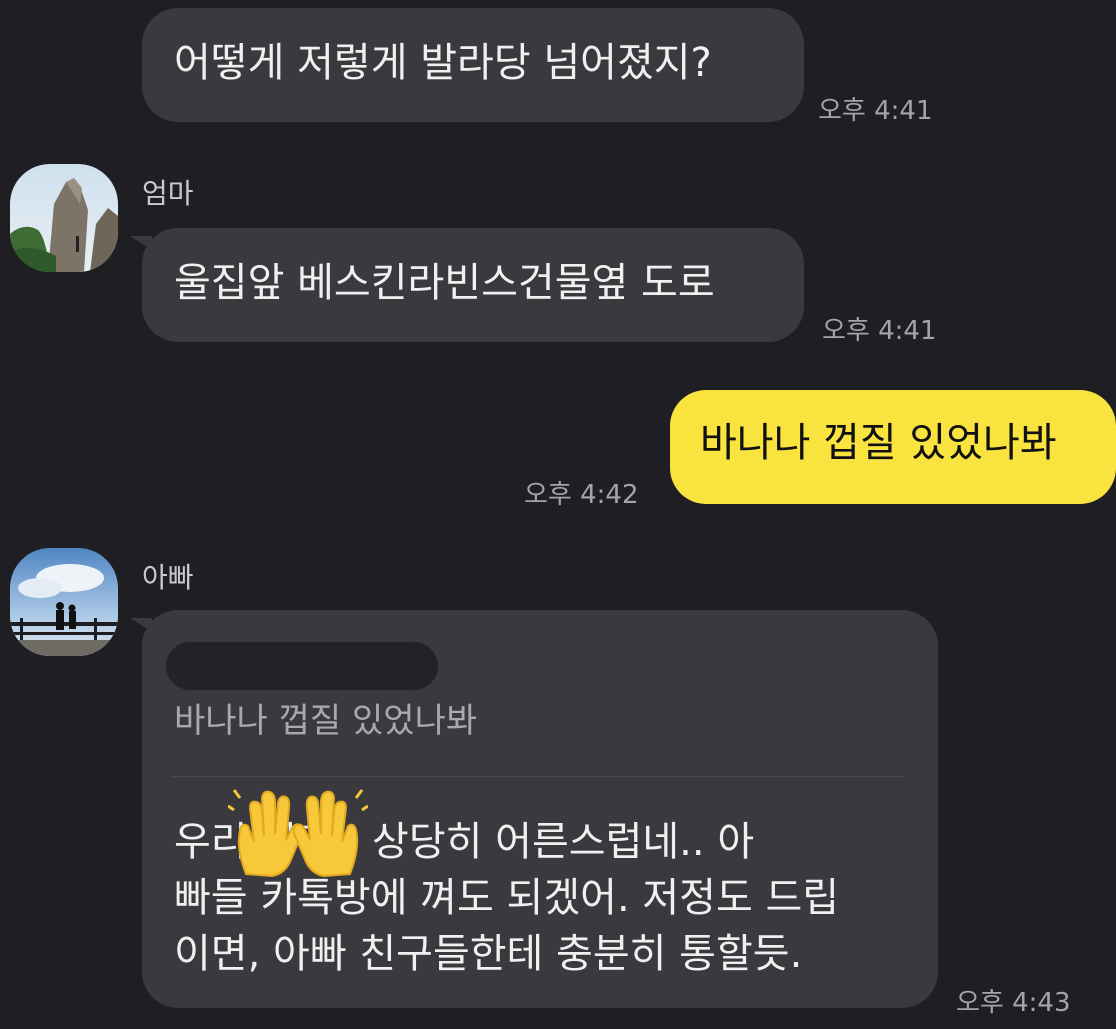 The width and height of the screenshot is (1116, 1029). Describe the element at coordinates (538, 776) in the screenshot. I see `reply-divider` at that location.